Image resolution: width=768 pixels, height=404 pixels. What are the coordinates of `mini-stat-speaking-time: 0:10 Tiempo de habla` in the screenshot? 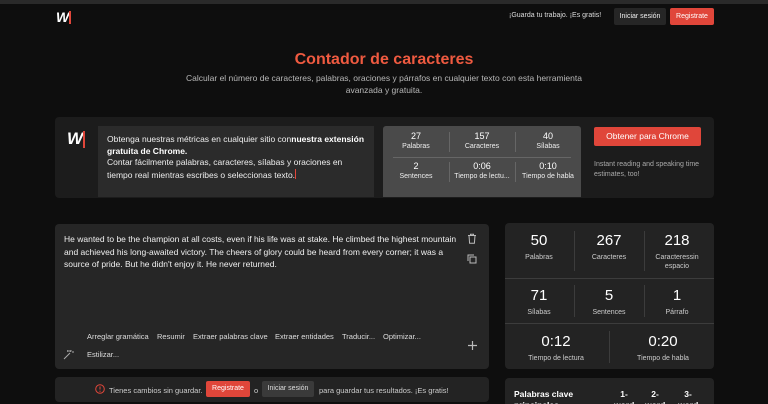 It's located at (548, 171).